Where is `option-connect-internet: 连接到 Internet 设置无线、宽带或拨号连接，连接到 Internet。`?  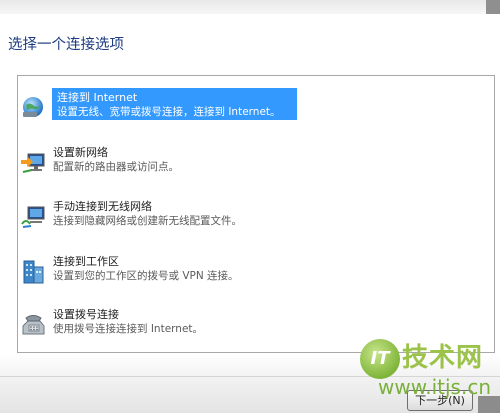 option-connect-internet: 连接到 Internet 设置无线、宽带或拨号连接，连接到 Internet。 is located at coordinates (256, 108).